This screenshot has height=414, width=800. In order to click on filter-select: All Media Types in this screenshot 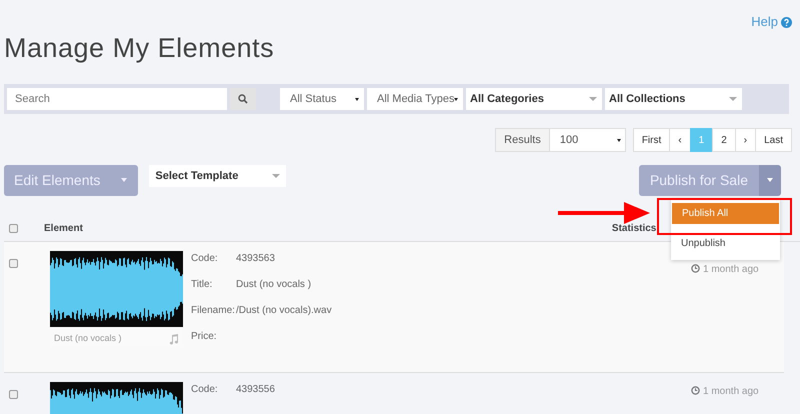, I will do `click(415, 99)`.